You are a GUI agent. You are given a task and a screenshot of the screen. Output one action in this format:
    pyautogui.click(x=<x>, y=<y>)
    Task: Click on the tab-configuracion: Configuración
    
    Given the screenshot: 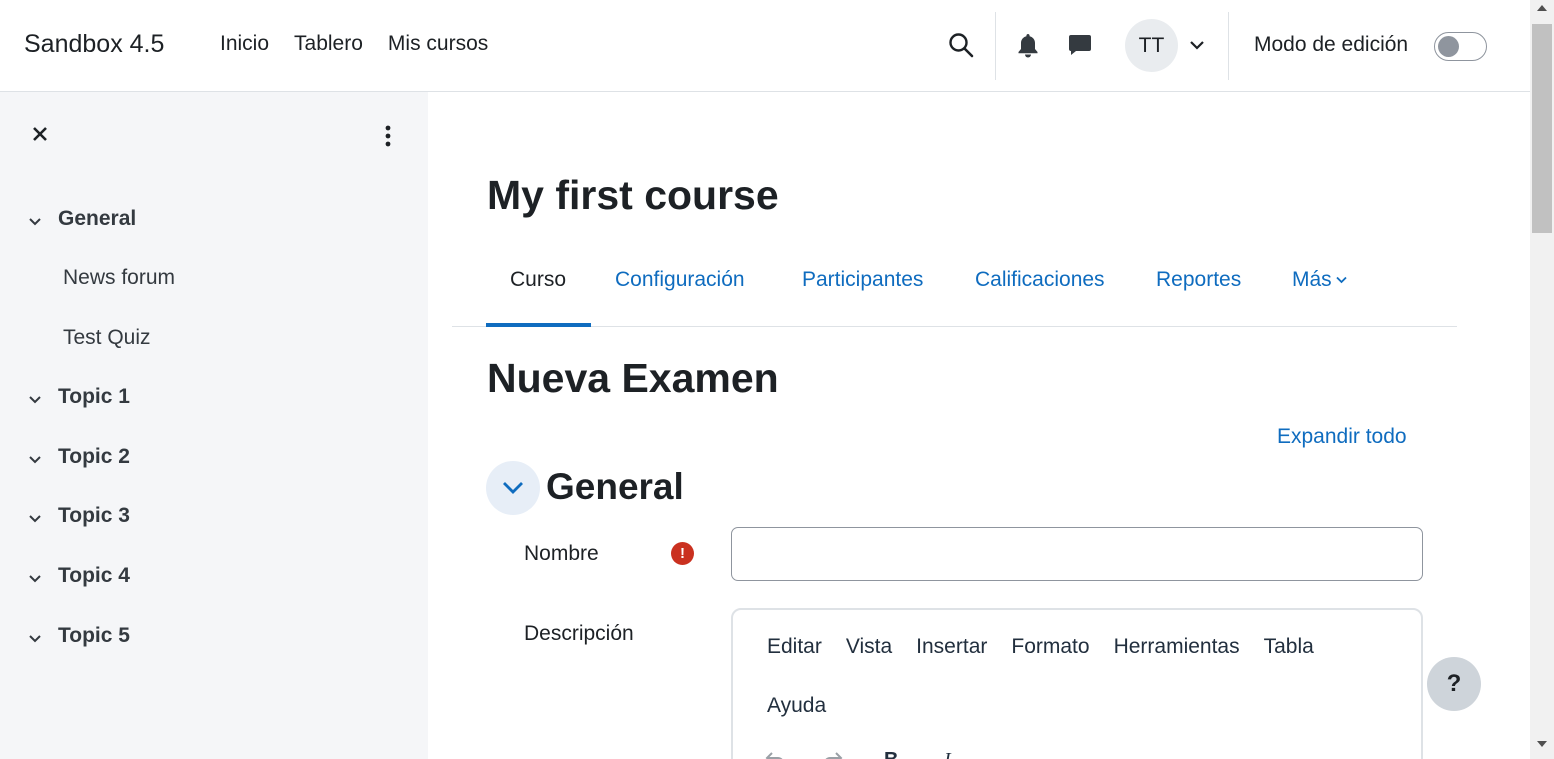 What is the action you would take?
    pyautogui.click(x=680, y=280)
    